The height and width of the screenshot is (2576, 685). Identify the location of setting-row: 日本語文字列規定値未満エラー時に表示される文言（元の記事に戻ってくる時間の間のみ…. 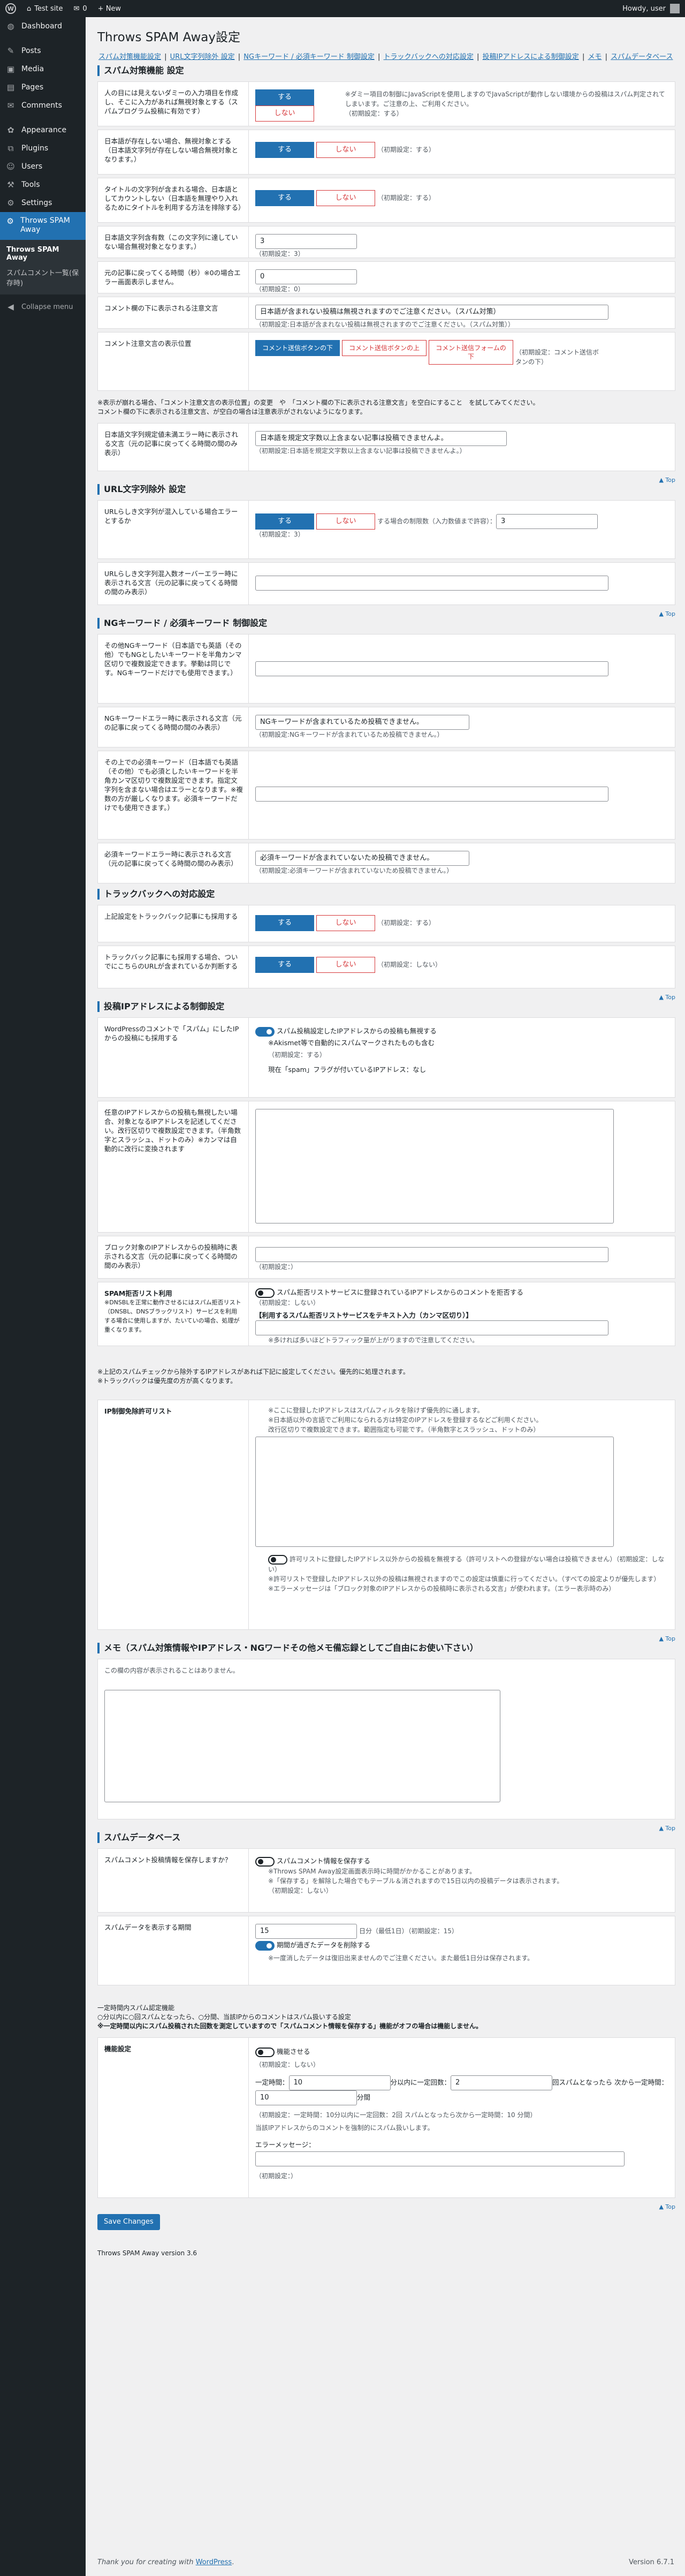
(386, 447).